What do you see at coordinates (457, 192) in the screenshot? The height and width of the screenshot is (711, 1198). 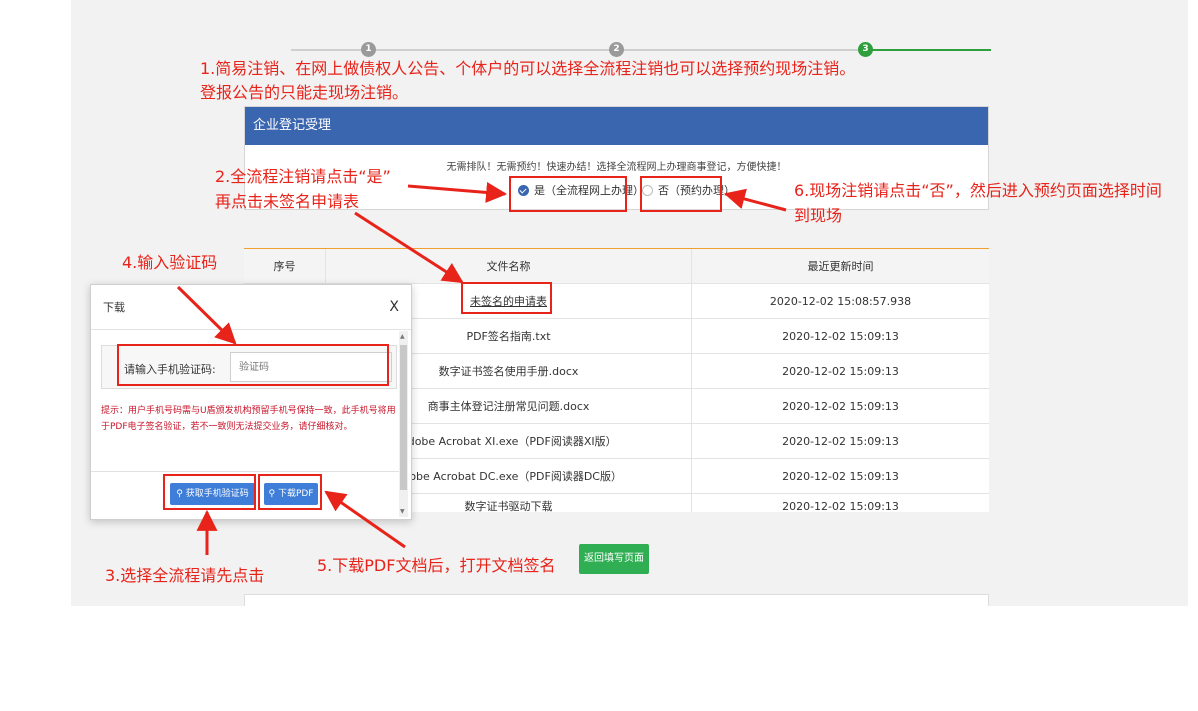 I see `arrow-to-online-option` at bounding box center [457, 192].